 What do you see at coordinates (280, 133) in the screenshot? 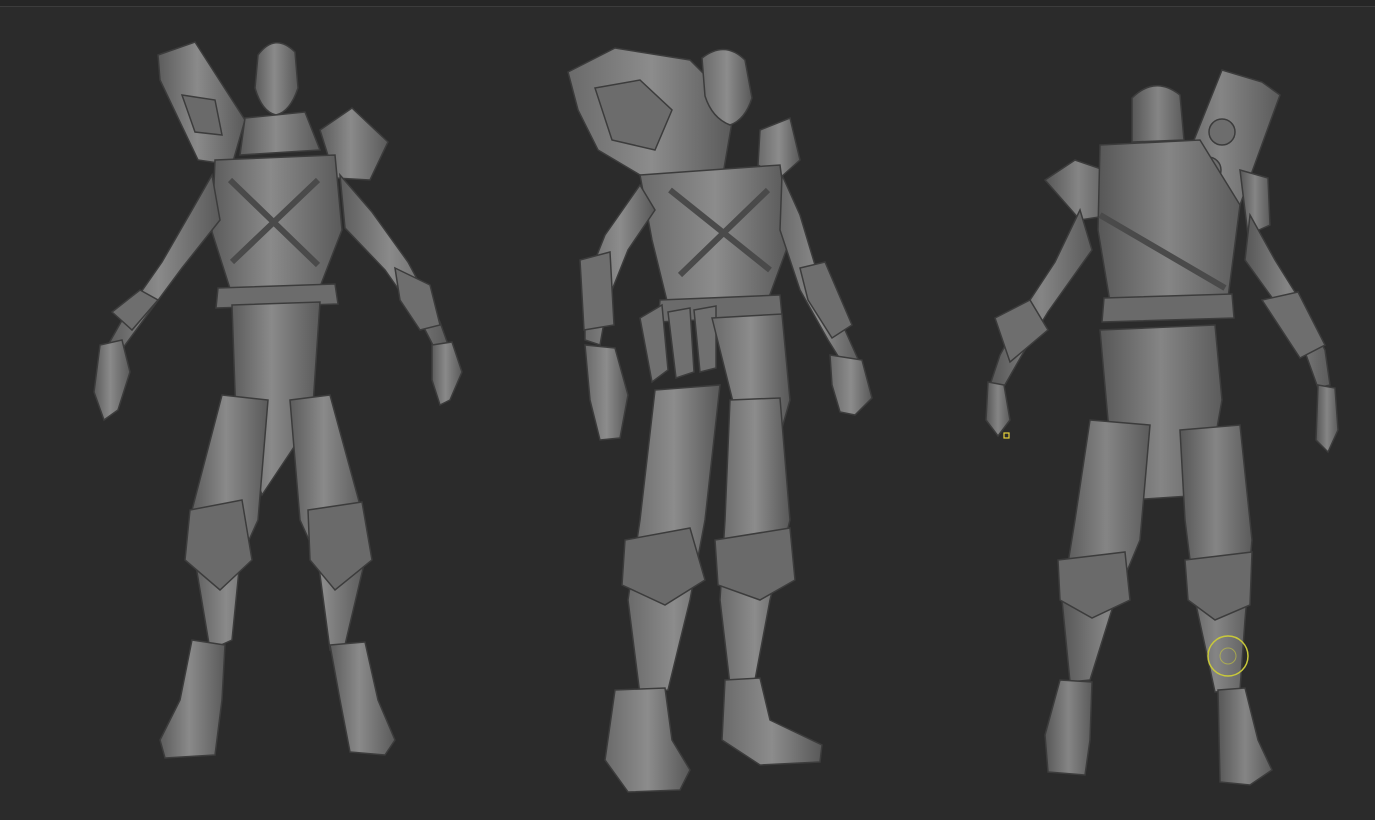
I see `collar` at bounding box center [280, 133].